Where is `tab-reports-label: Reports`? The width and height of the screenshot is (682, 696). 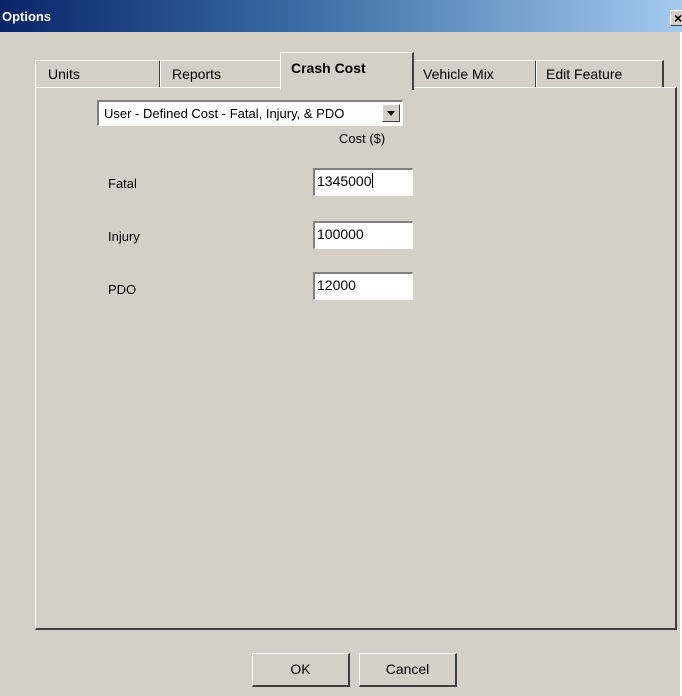
tab-reports-label: Reports is located at coordinates (197, 74).